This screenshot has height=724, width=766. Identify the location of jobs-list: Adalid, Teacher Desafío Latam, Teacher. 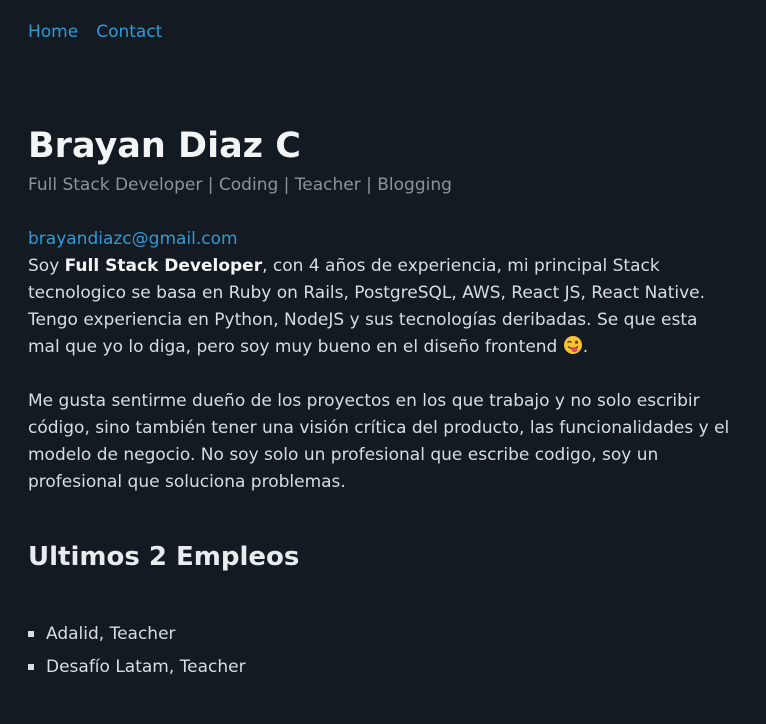
(137, 651).